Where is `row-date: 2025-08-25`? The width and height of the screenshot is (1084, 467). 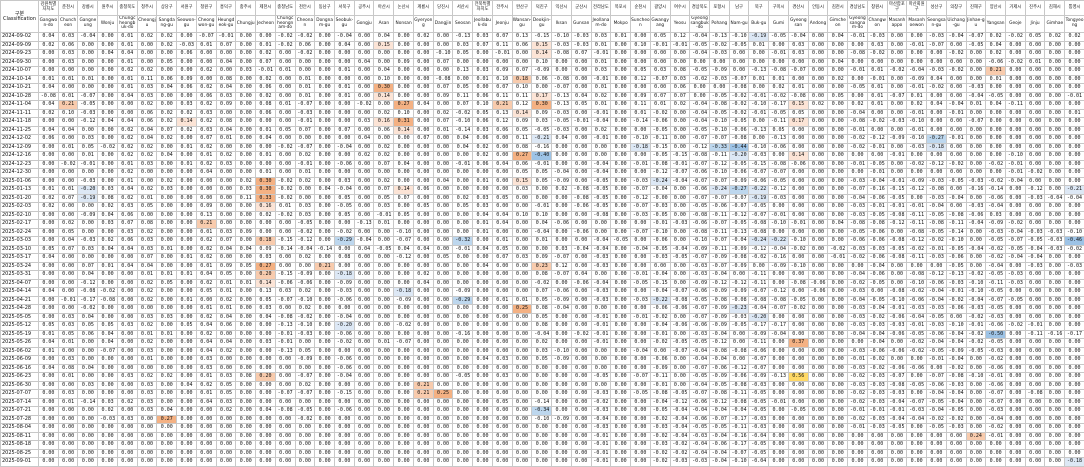
row-date: 2025-08-25 is located at coordinates (20, 453).